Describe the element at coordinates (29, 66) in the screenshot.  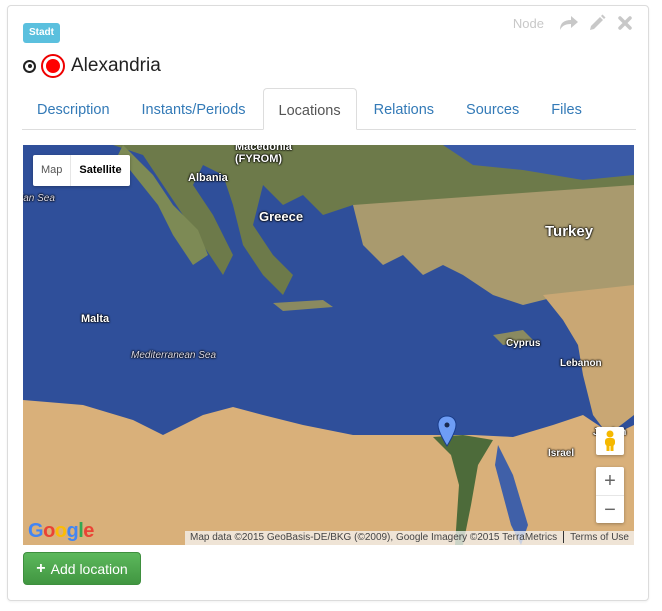
I see `radio-dot-icon` at that location.